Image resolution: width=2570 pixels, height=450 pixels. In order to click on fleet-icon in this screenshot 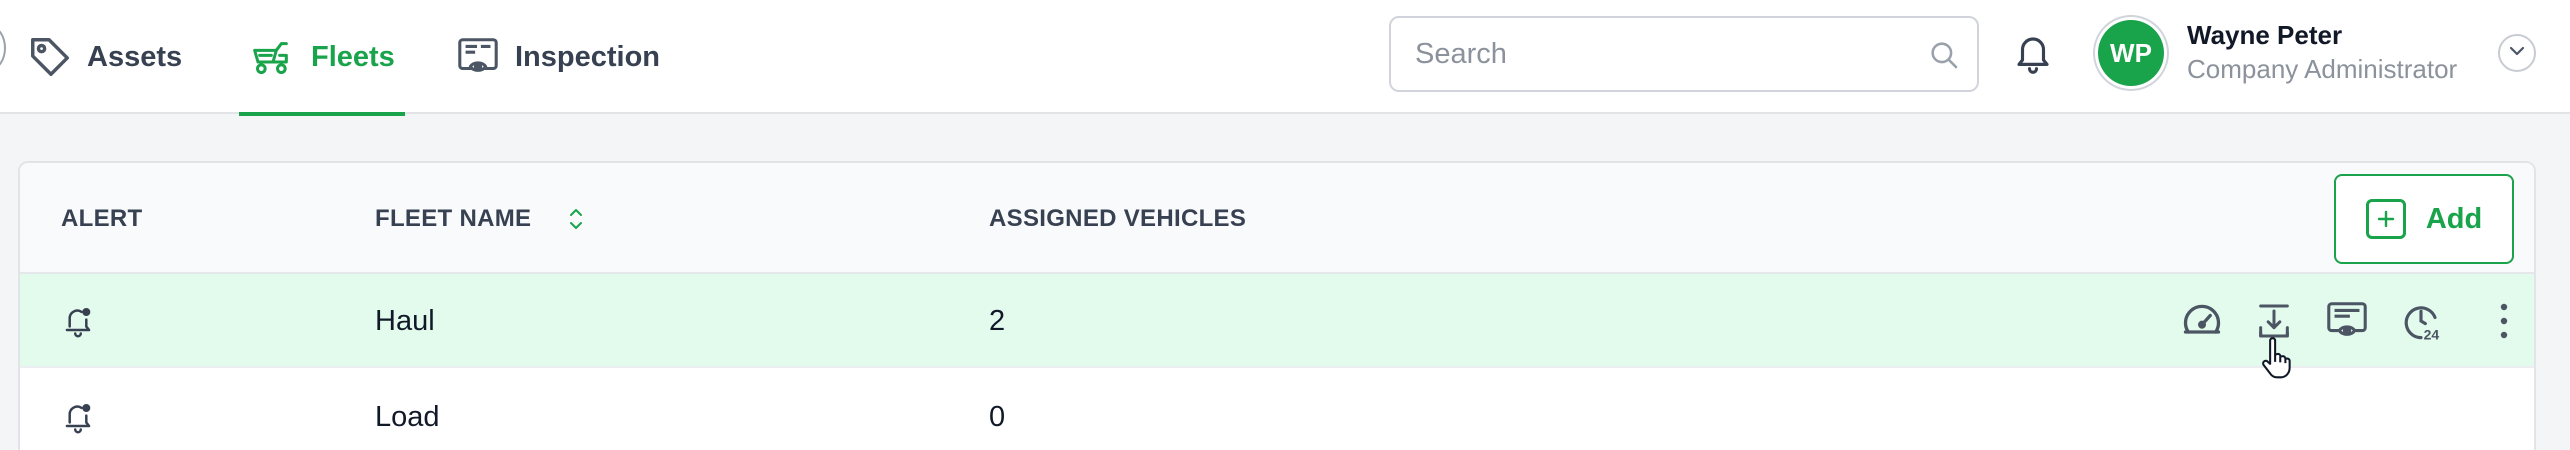, I will do `click(273, 57)`.